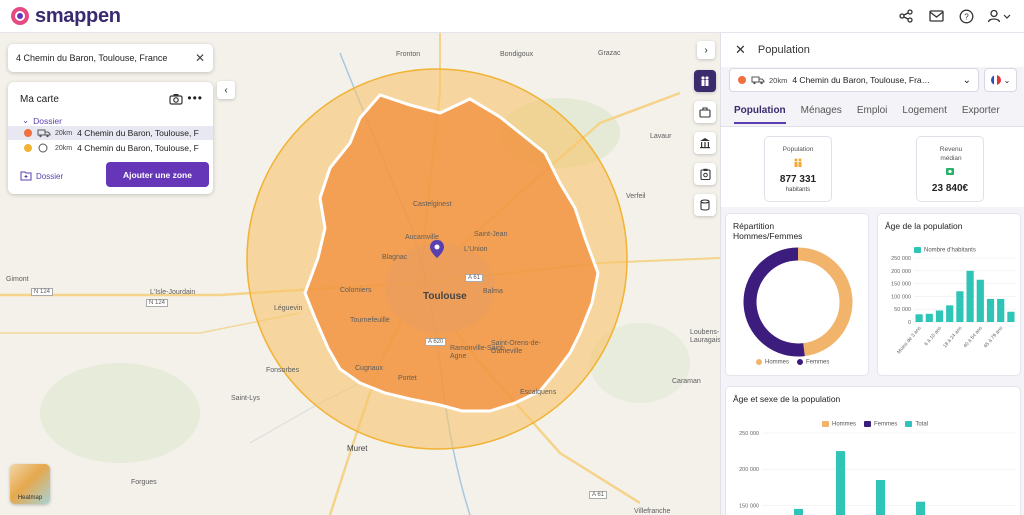 The image size is (1024, 515). Describe the element at coordinates (981, 115) in the screenshot. I see `tab-exporter: Exporter` at that location.